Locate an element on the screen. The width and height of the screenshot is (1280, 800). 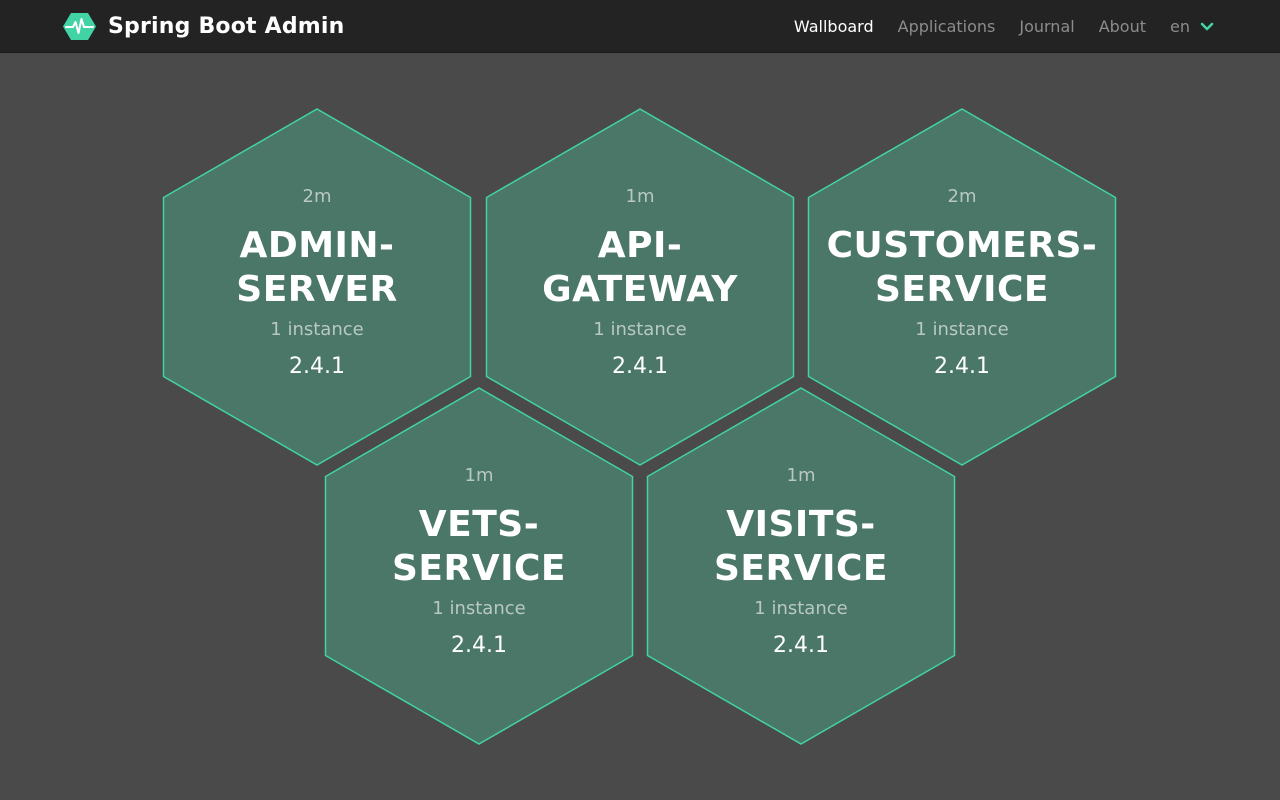
hex-content: 1m VETS- SERVICE 1 instance 2.4.1 is located at coordinates (479, 566).